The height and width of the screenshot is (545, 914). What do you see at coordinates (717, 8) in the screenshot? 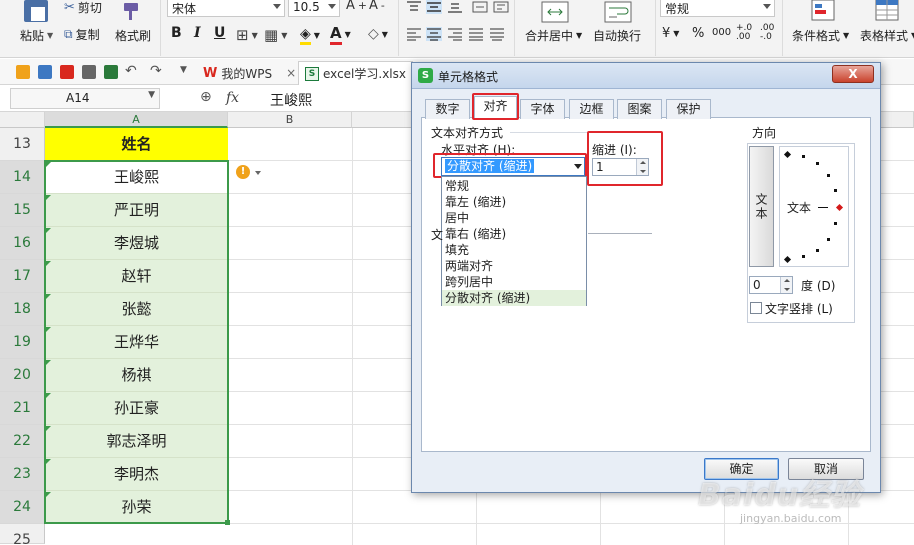
I see `number-format-select: 常规` at bounding box center [717, 8].